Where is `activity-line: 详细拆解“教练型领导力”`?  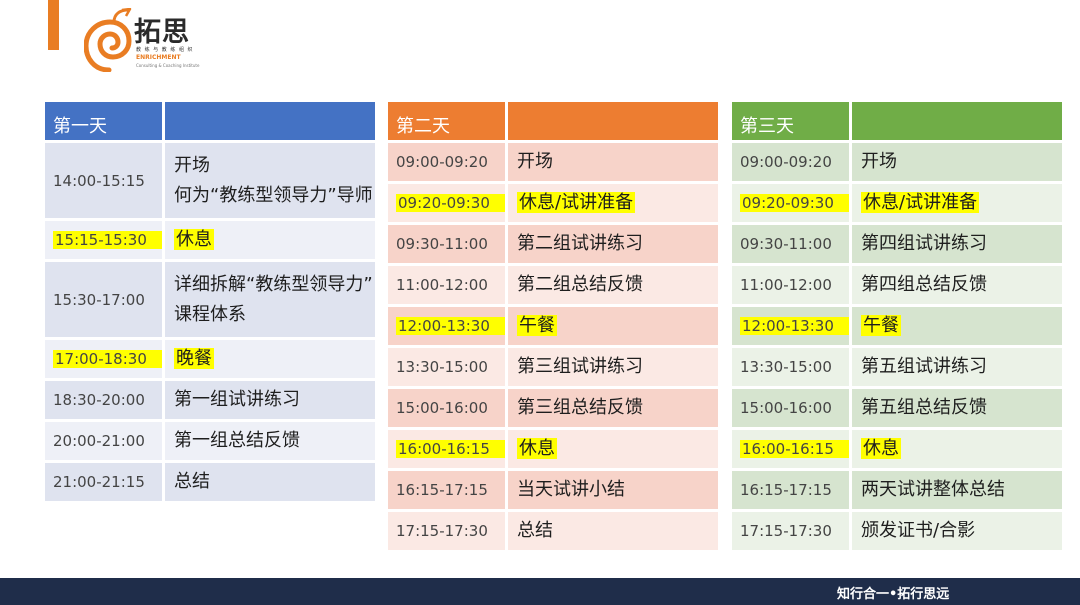 activity-line: 详细拆解“教练型领导力” is located at coordinates (274, 285).